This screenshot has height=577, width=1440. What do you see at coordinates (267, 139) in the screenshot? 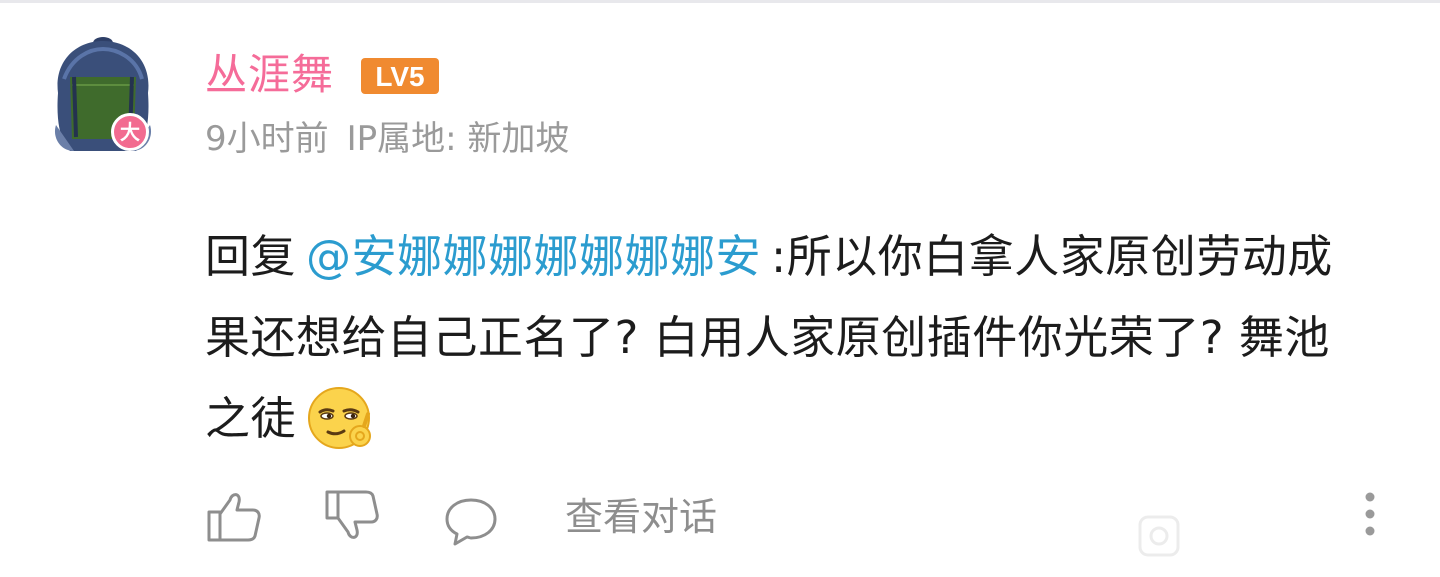
I see `comment-time: 9小时前` at bounding box center [267, 139].